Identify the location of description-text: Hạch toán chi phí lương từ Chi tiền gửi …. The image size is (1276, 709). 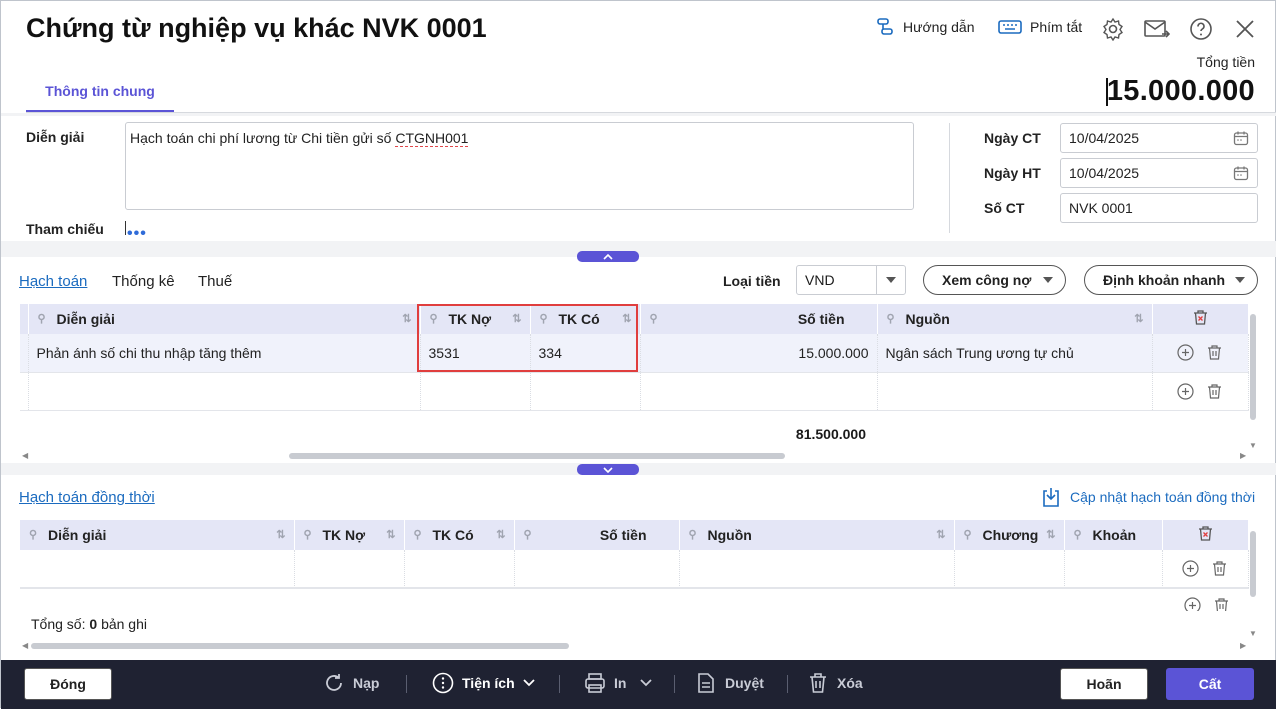
(263, 138).